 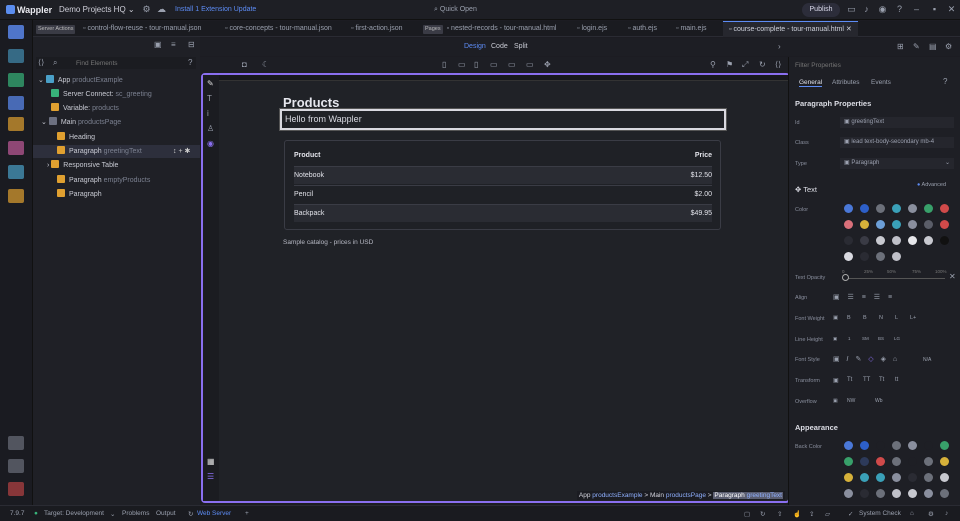 I want to click on project-icon, so click(x=16, y=56).